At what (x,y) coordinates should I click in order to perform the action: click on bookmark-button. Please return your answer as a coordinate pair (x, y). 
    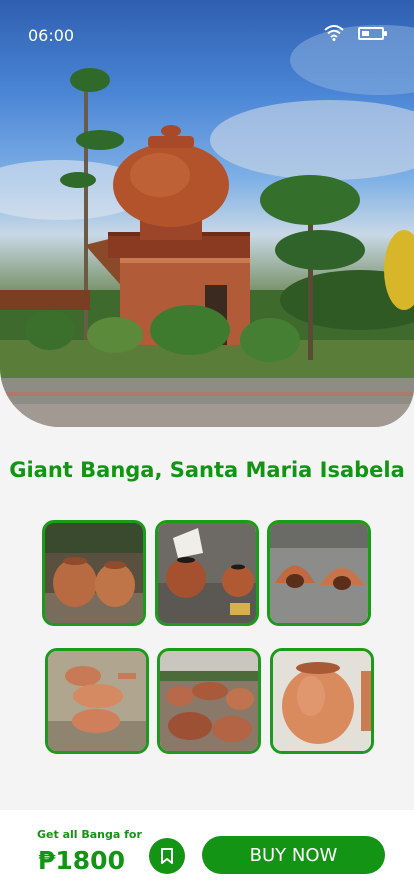
    Looking at the image, I should click on (167, 856).